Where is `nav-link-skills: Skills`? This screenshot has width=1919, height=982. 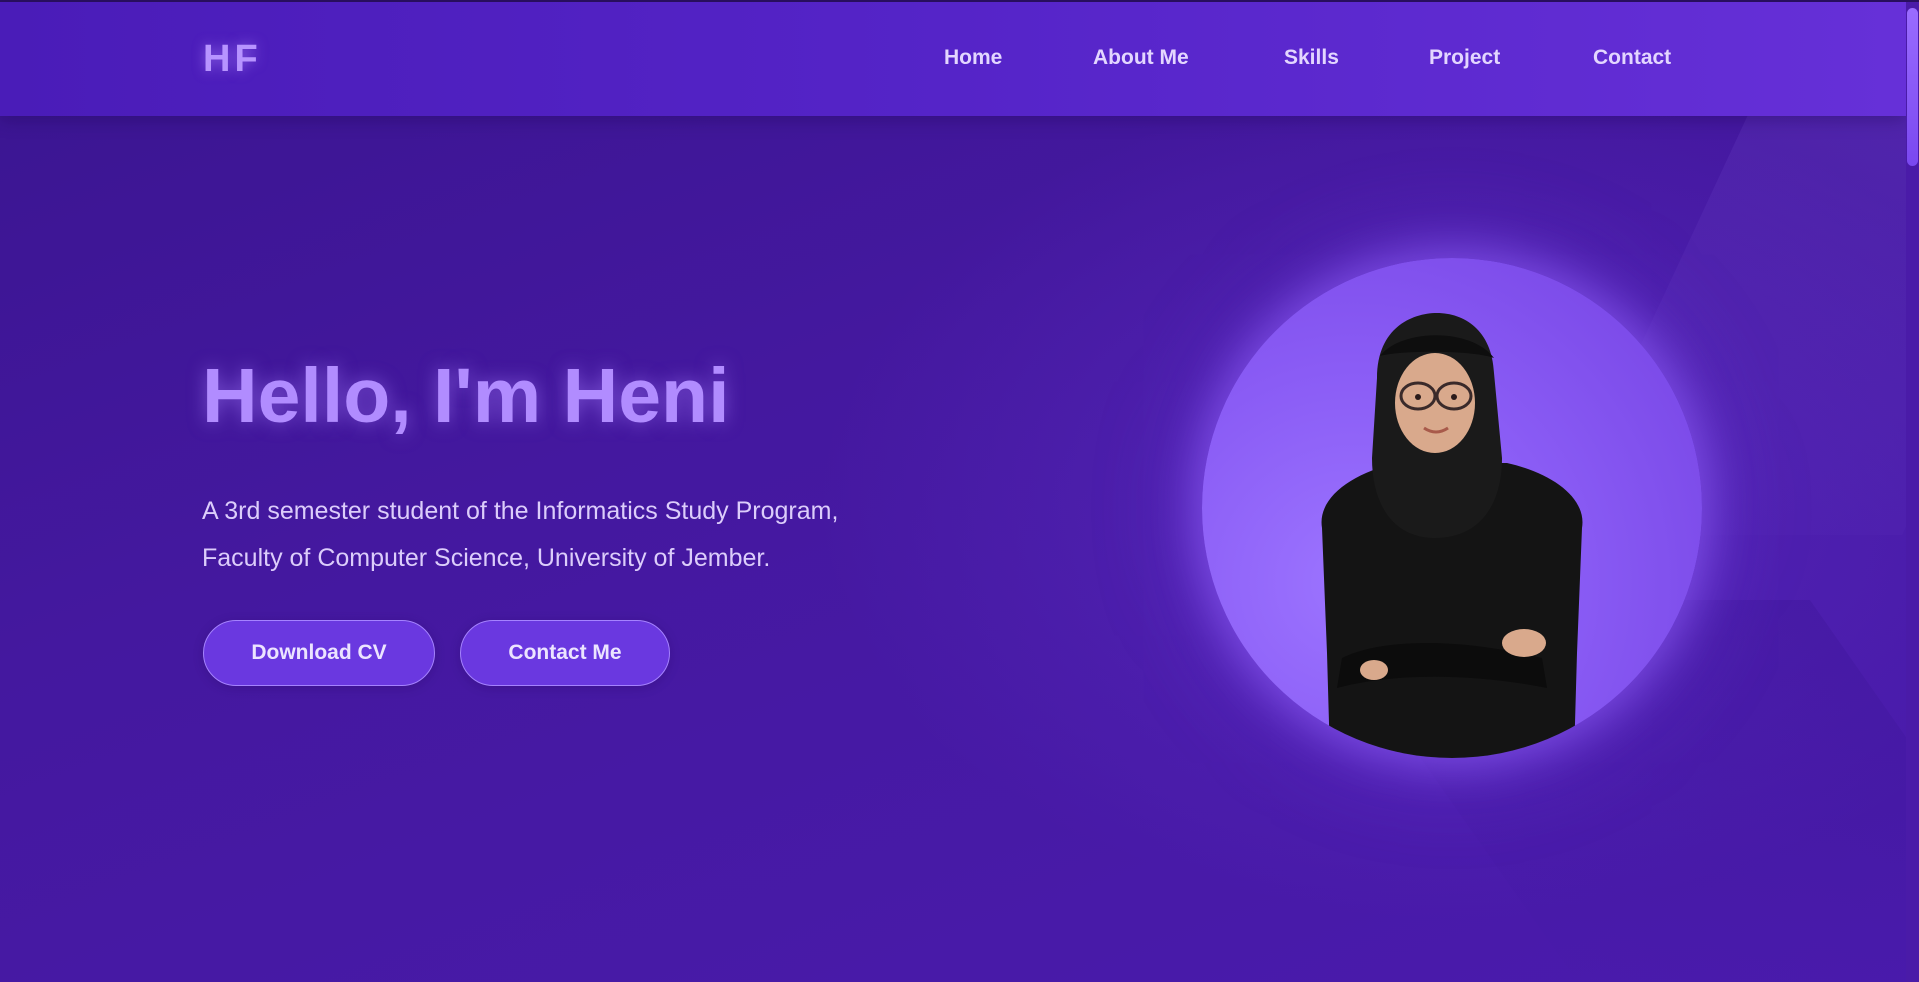 nav-link-skills: Skills is located at coordinates (1311, 58).